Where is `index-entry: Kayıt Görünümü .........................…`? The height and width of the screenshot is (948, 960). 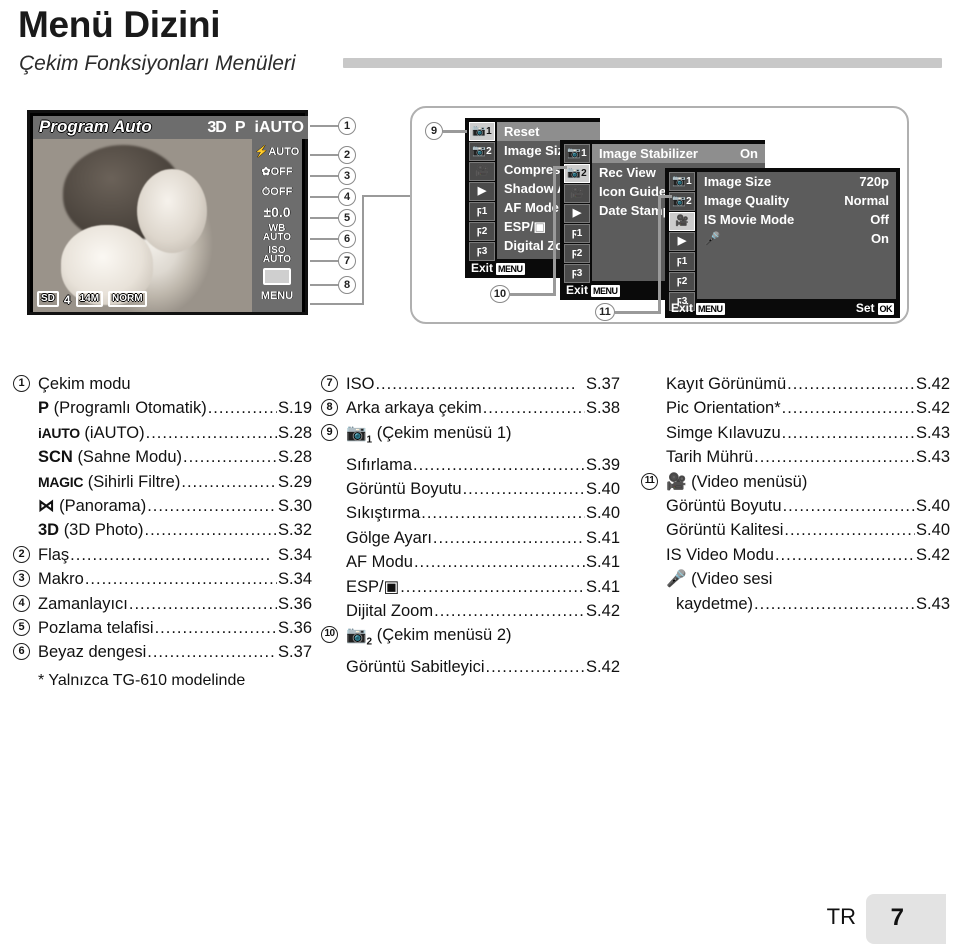
index-entry: Kayıt Görünümü .........................… is located at coordinates (808, 384).